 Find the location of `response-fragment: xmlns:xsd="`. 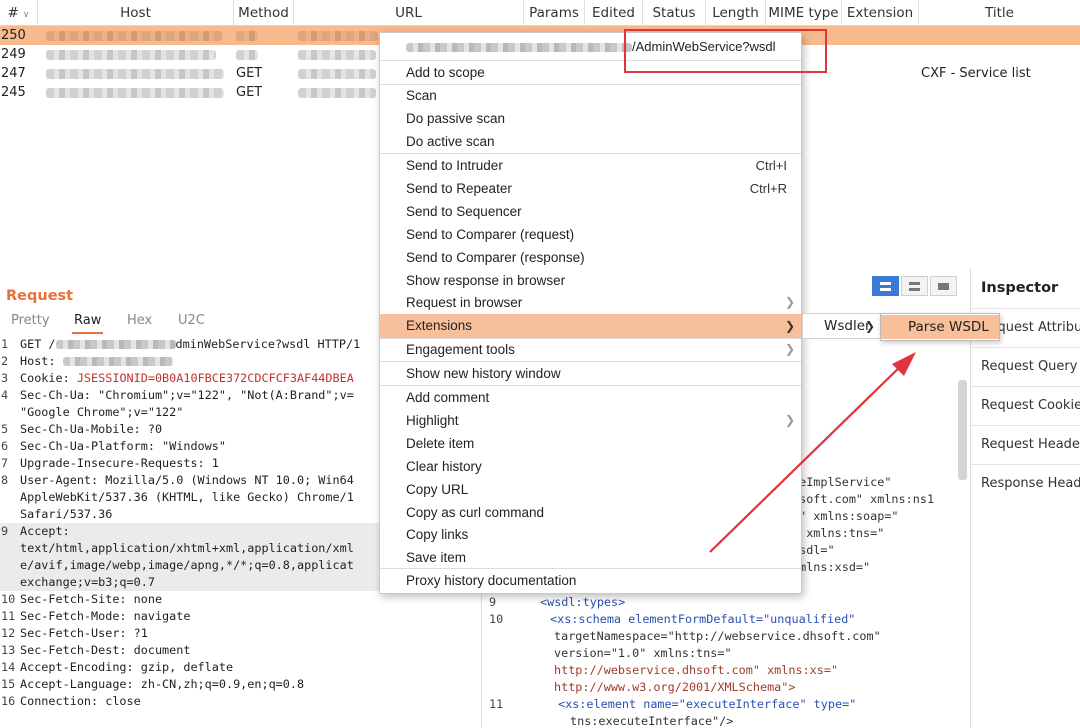

response-fragment: xmlns:xsd=" is located at coordinates (831, 567).